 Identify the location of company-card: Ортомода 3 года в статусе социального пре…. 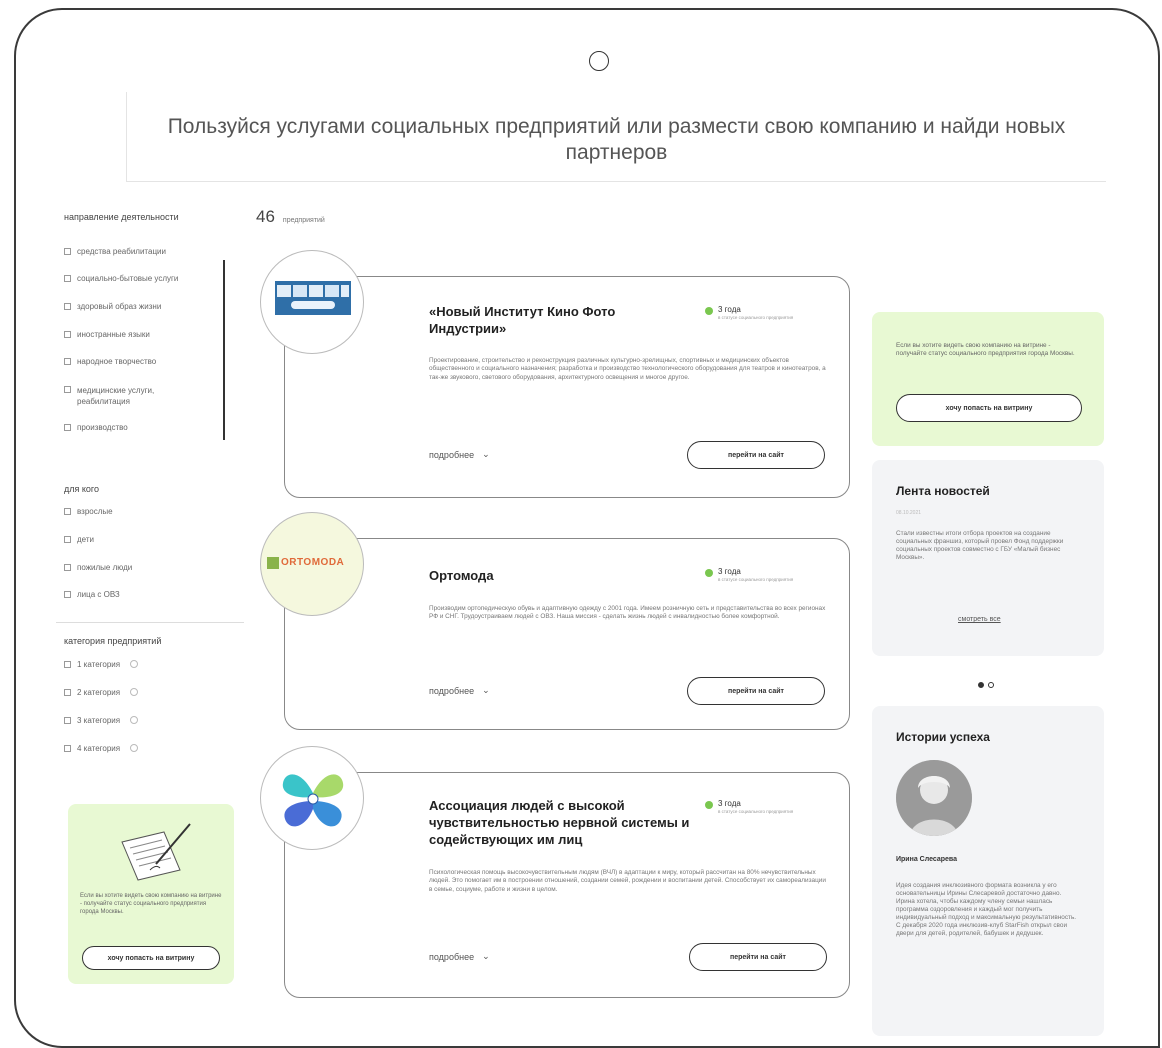
(567, 634).